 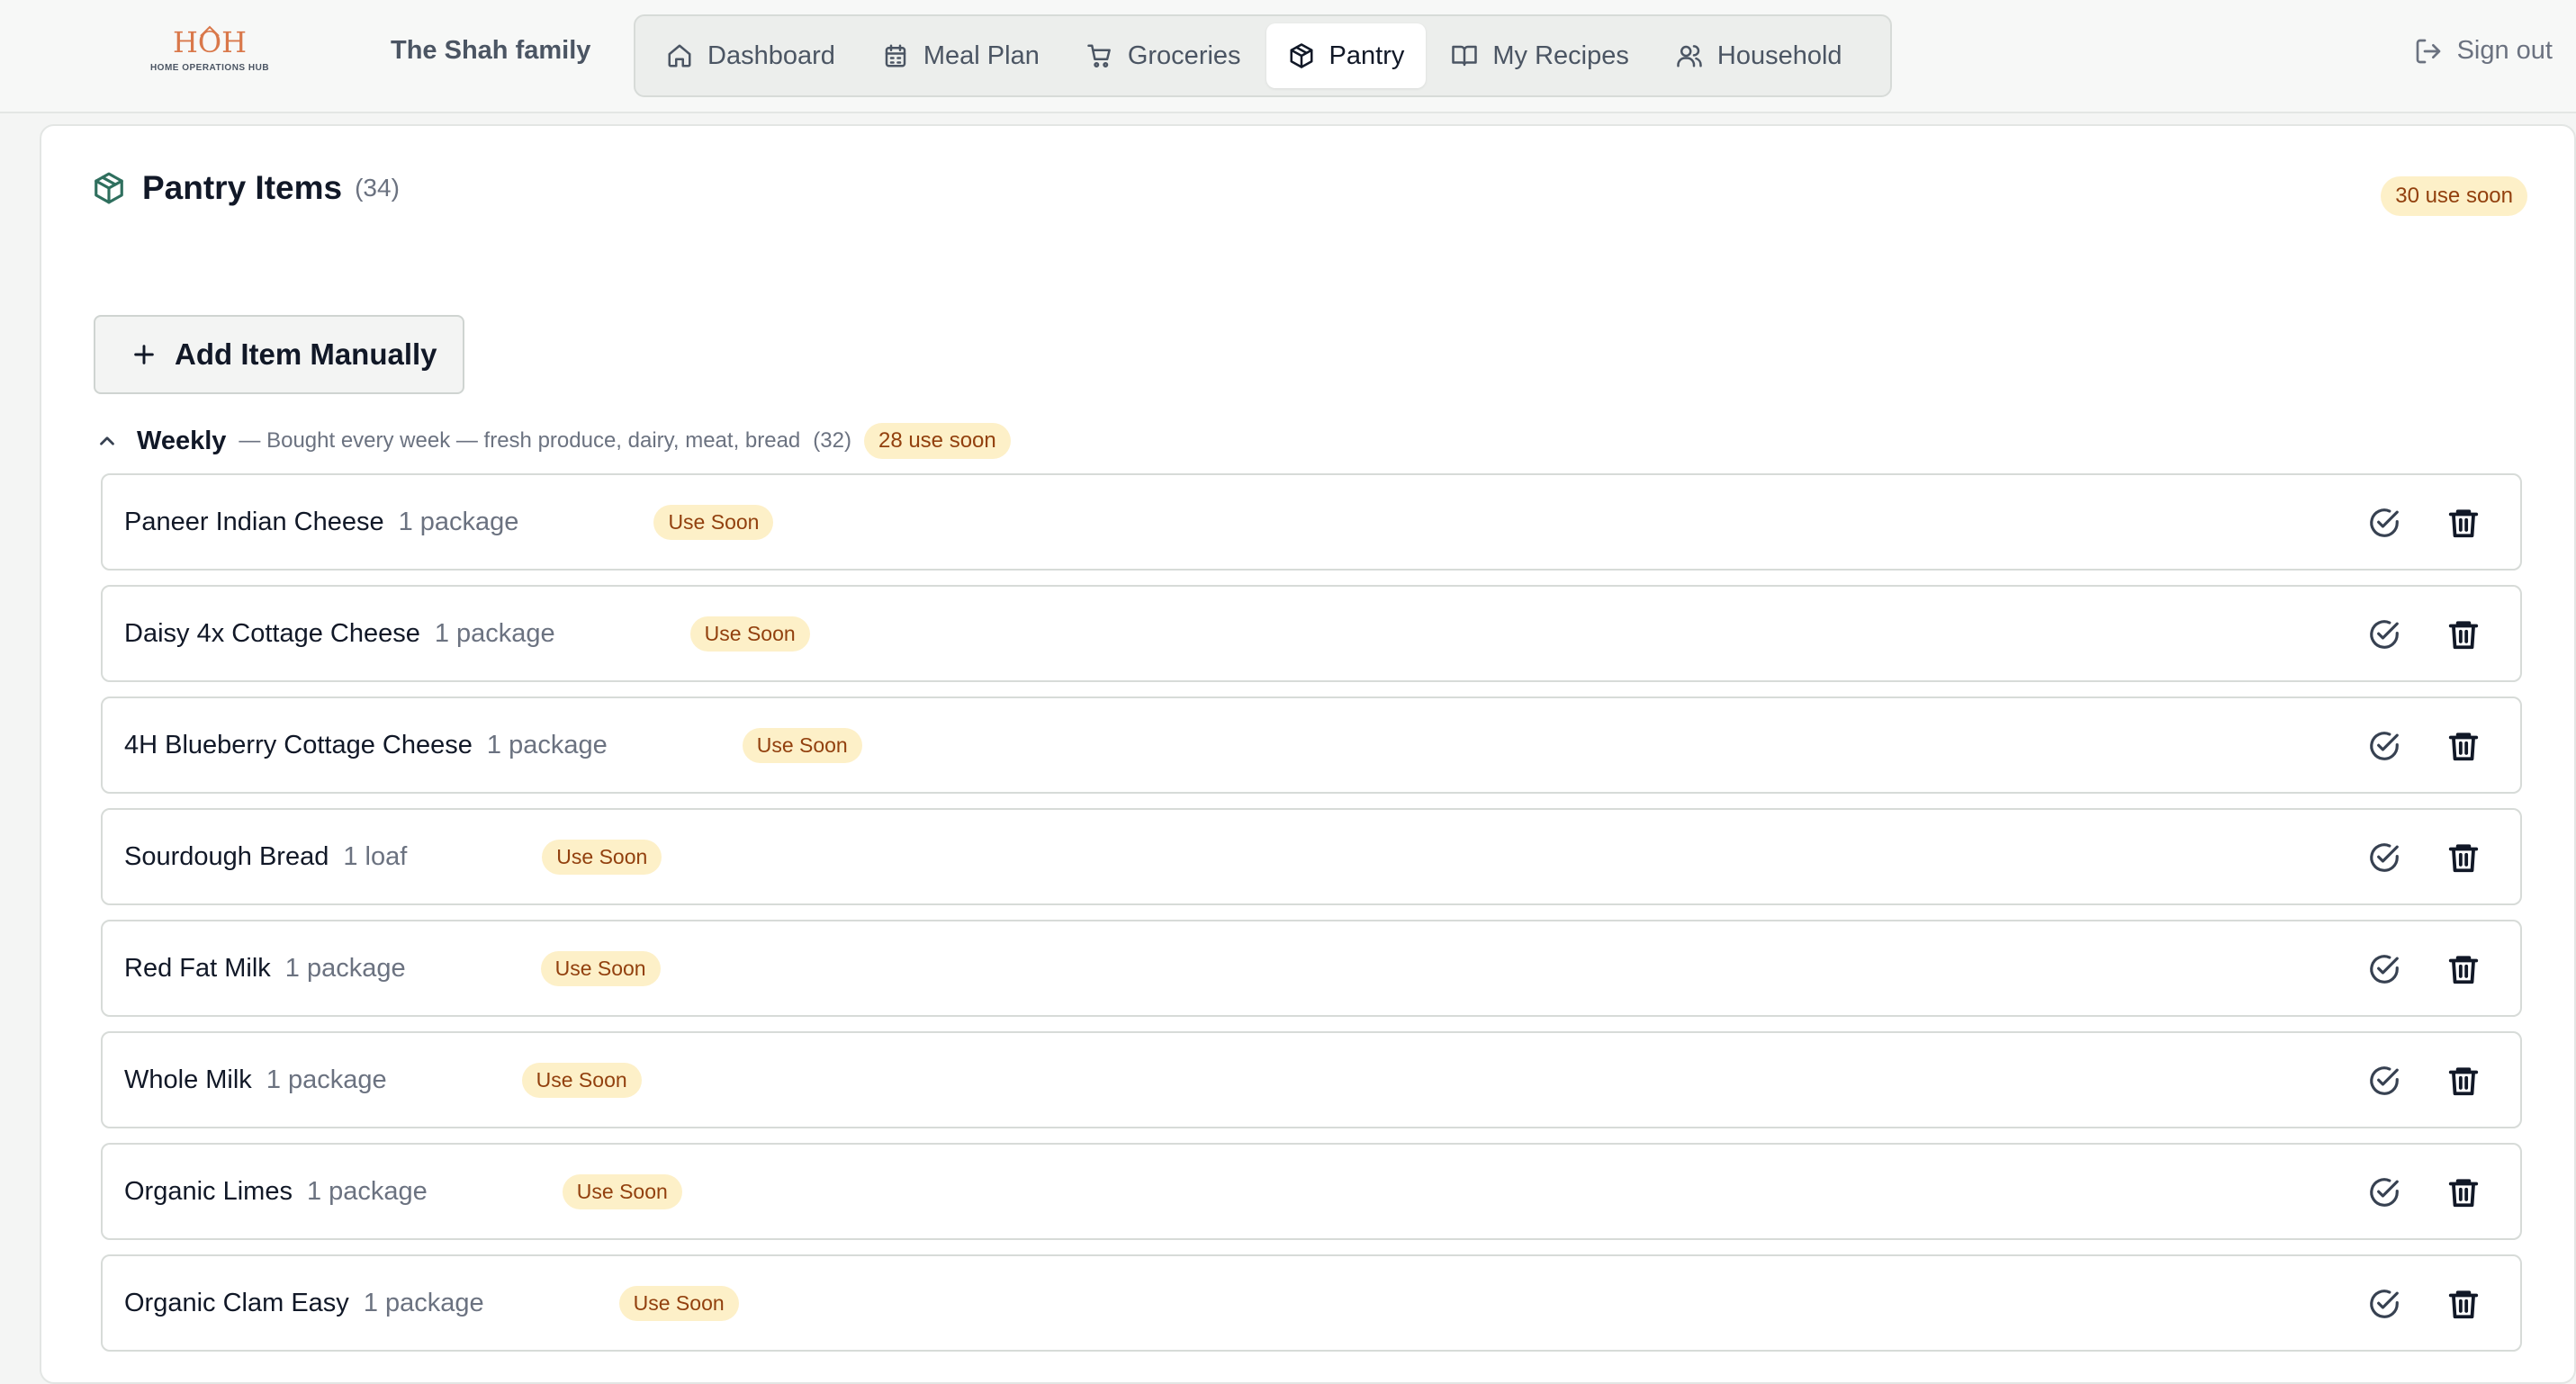 I want to click on logo-subtitle: HOME OPERATIONS HUB, so click(x=209, y=68).